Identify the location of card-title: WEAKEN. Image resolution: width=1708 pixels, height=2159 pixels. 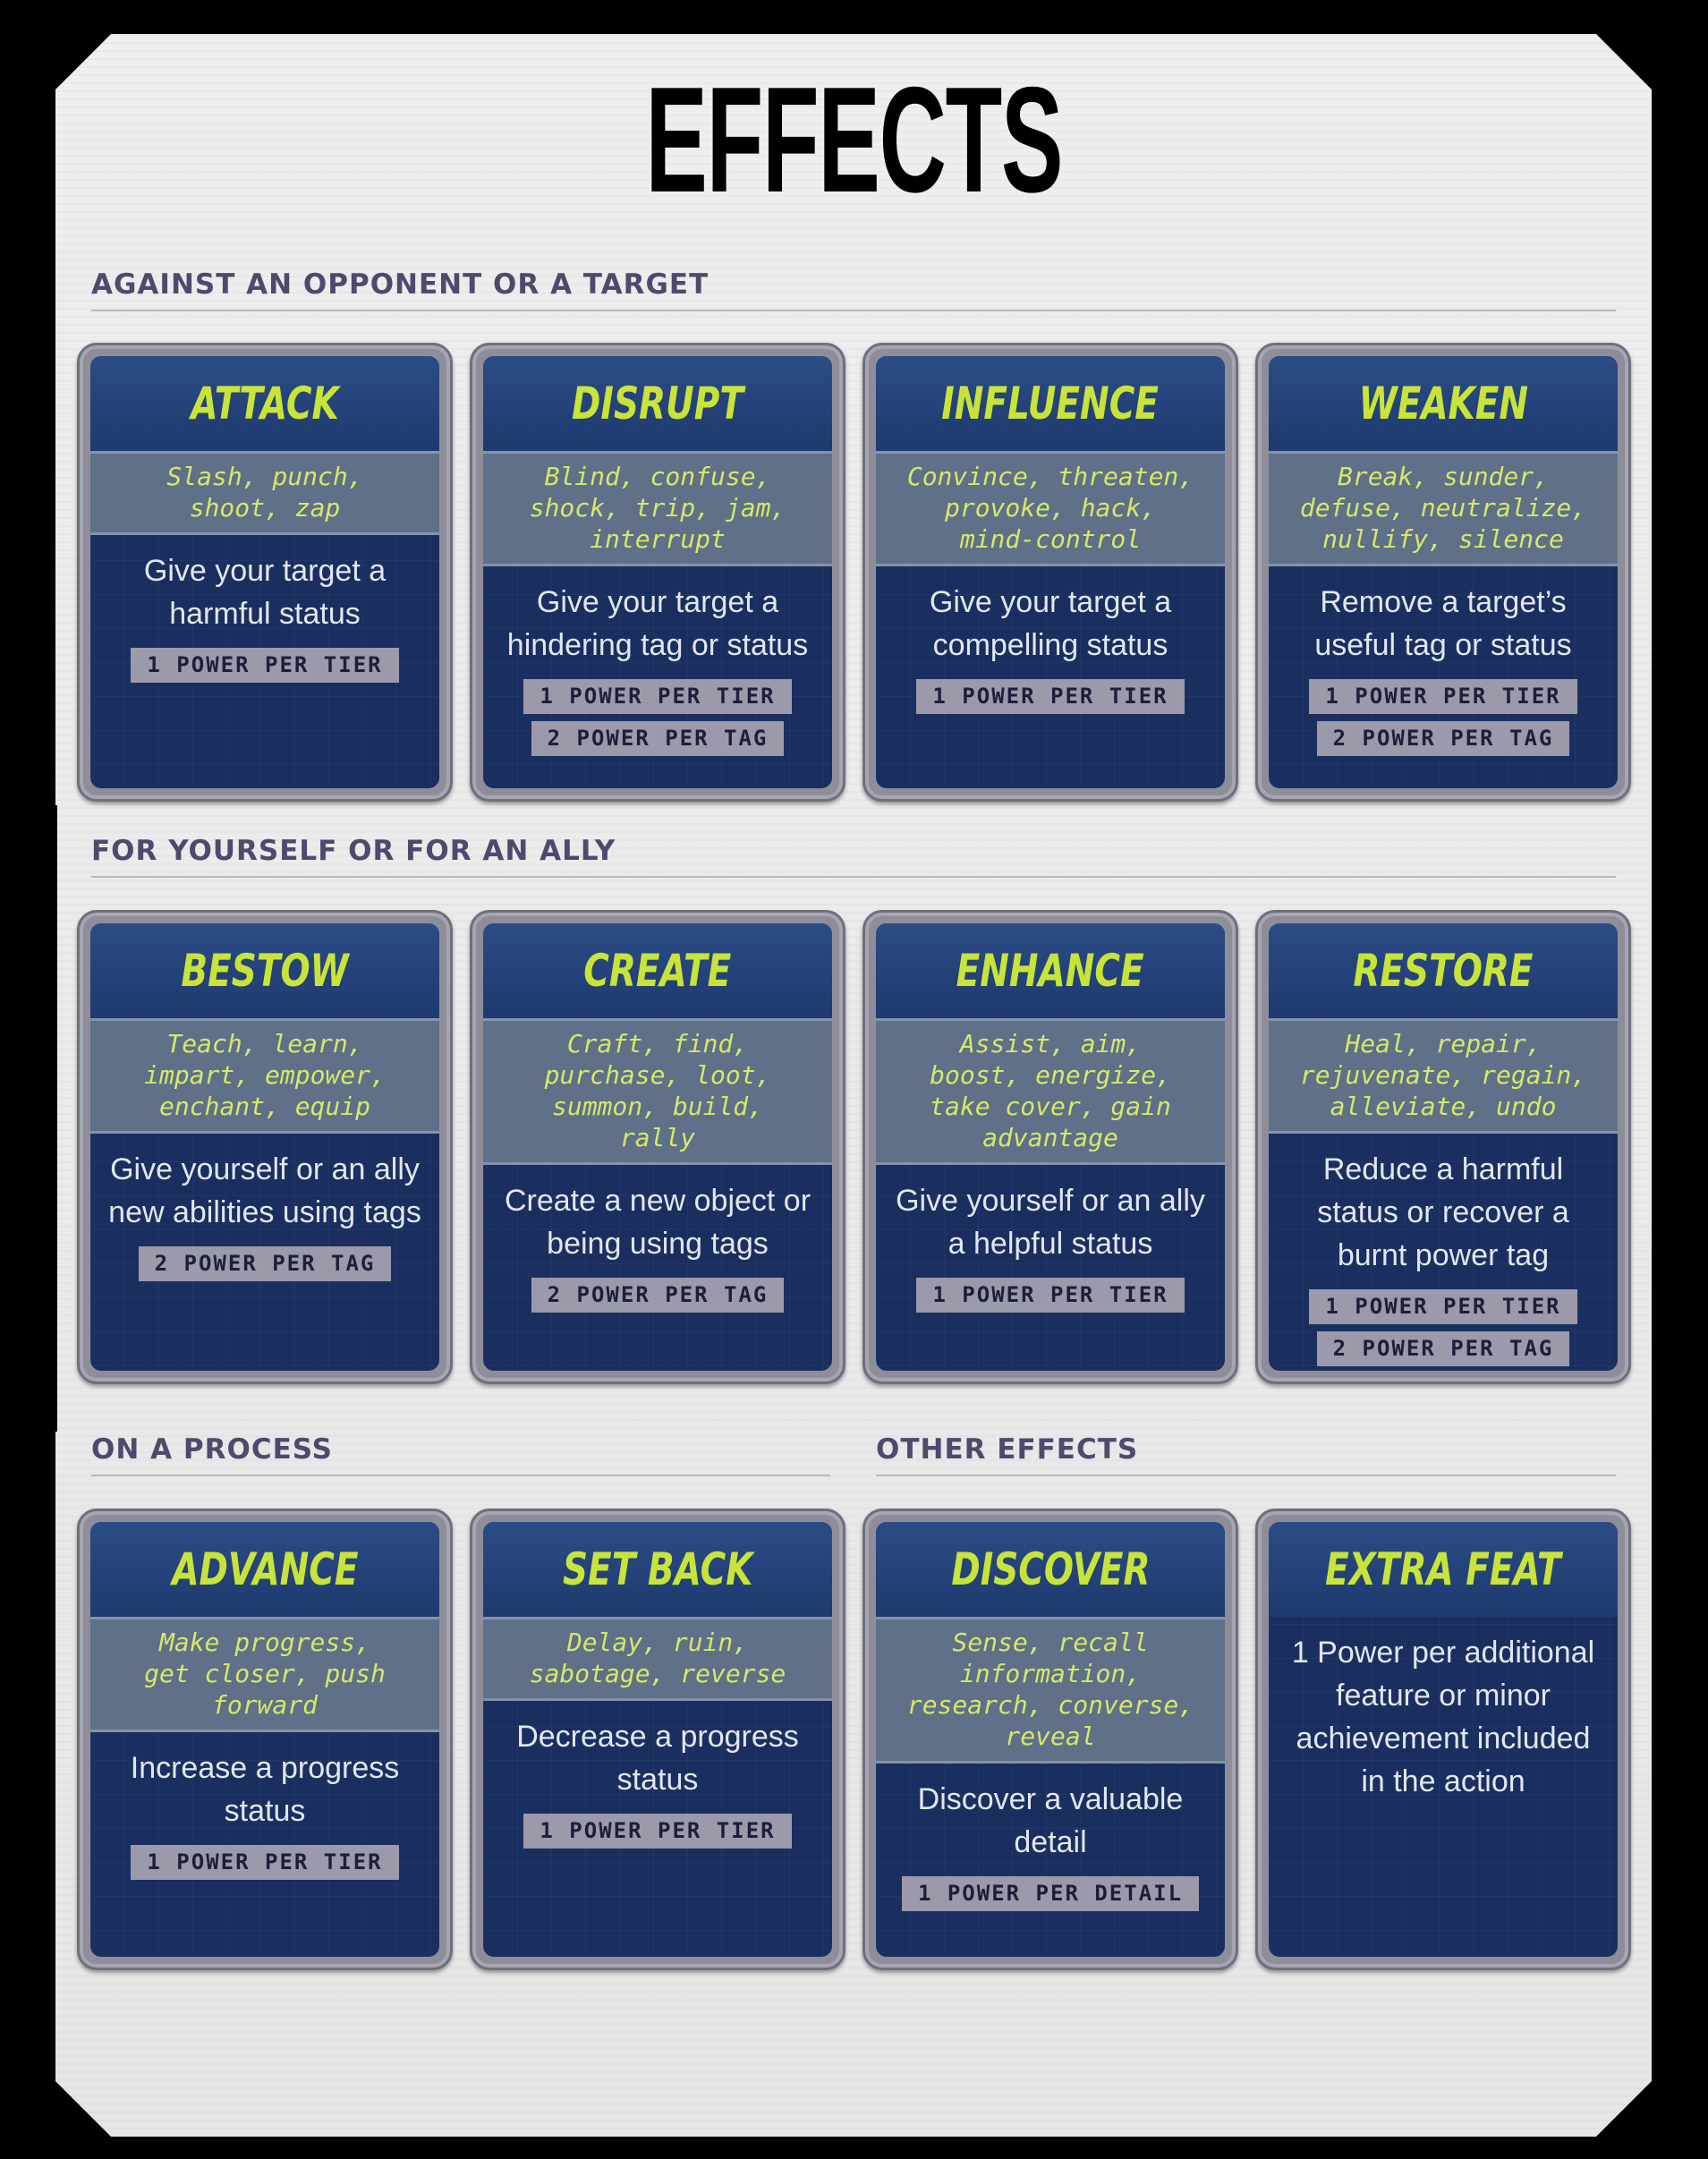
(1443, 403).